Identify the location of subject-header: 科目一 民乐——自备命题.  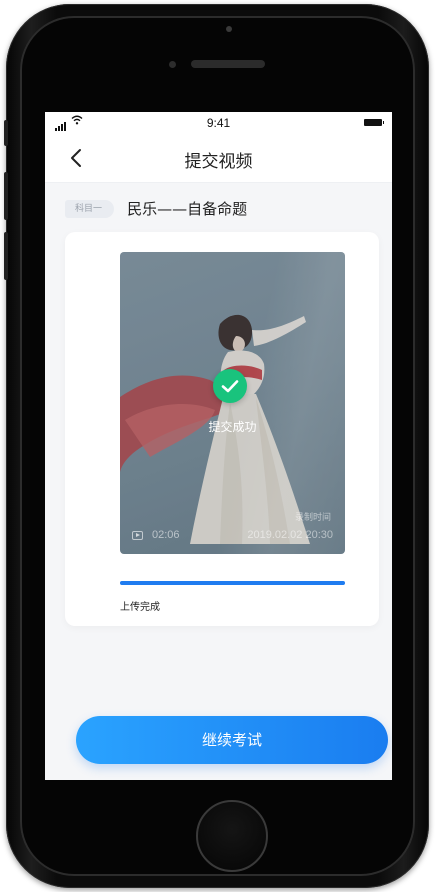
(156, 209).